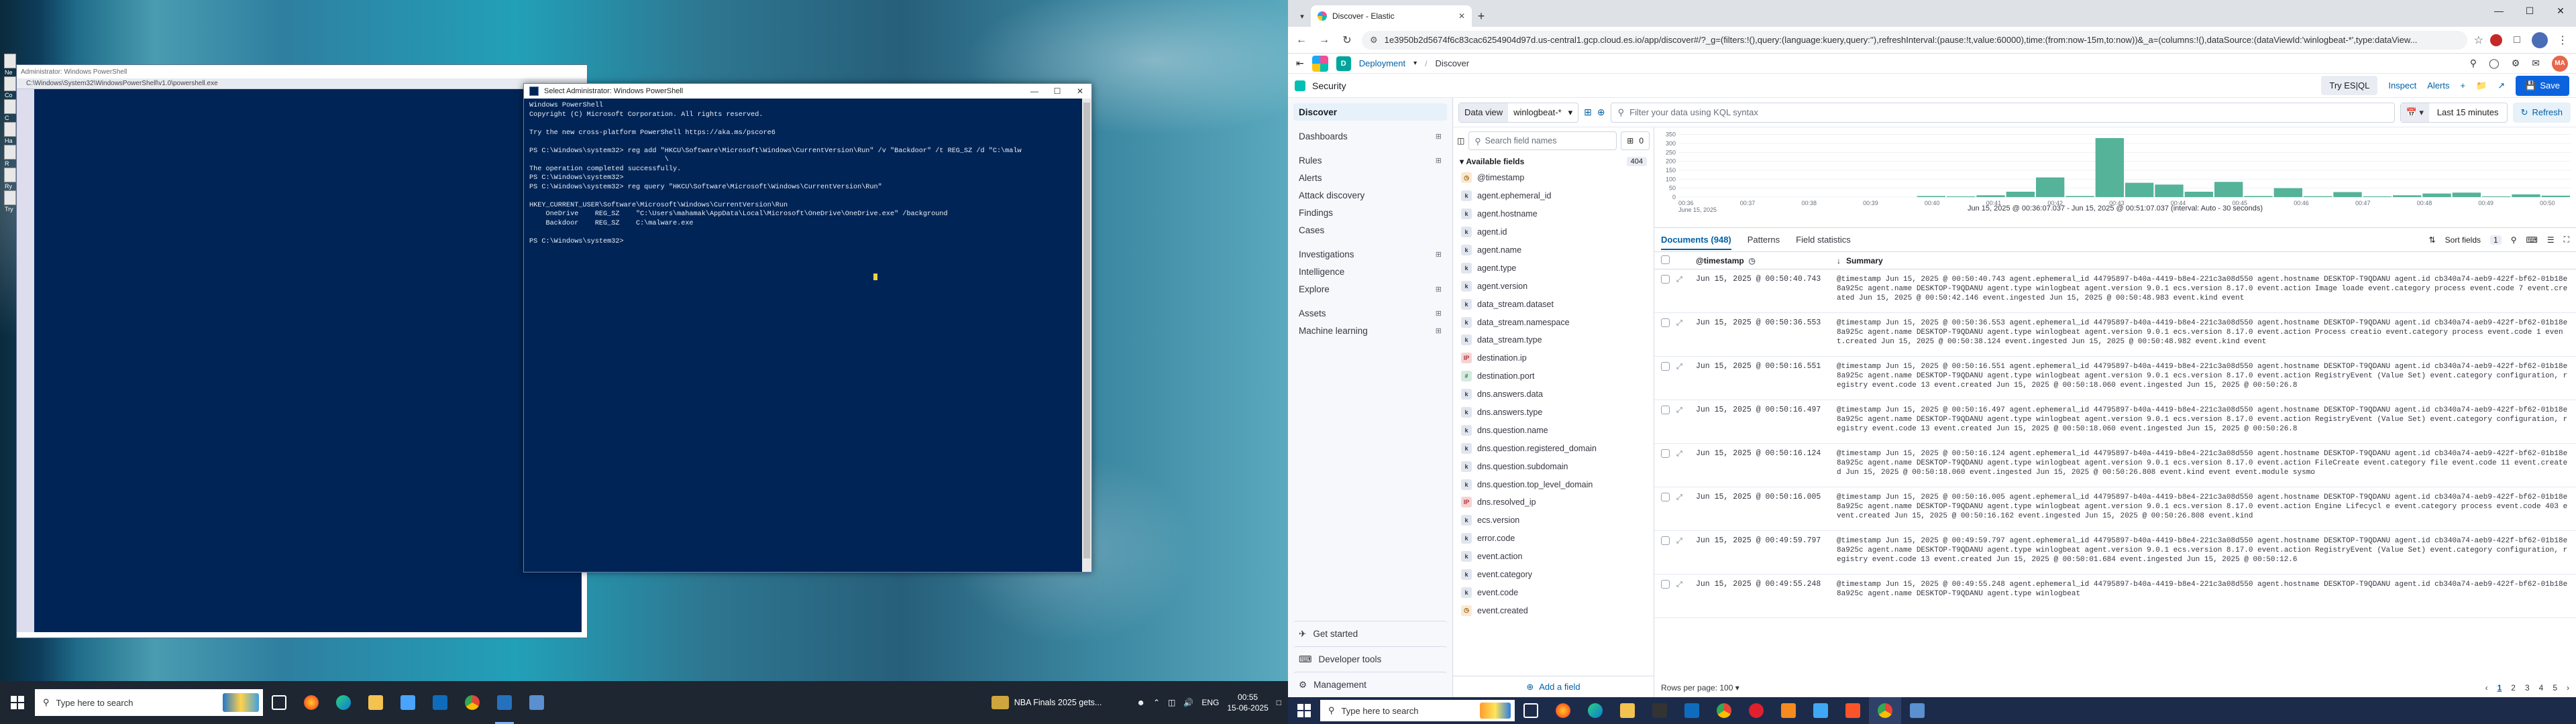 The image size is (2576, 724). What do you see at coordinates (2527, 687) in the screenshot?
I see `page-link: 3` at bounding box center [2527, 687].